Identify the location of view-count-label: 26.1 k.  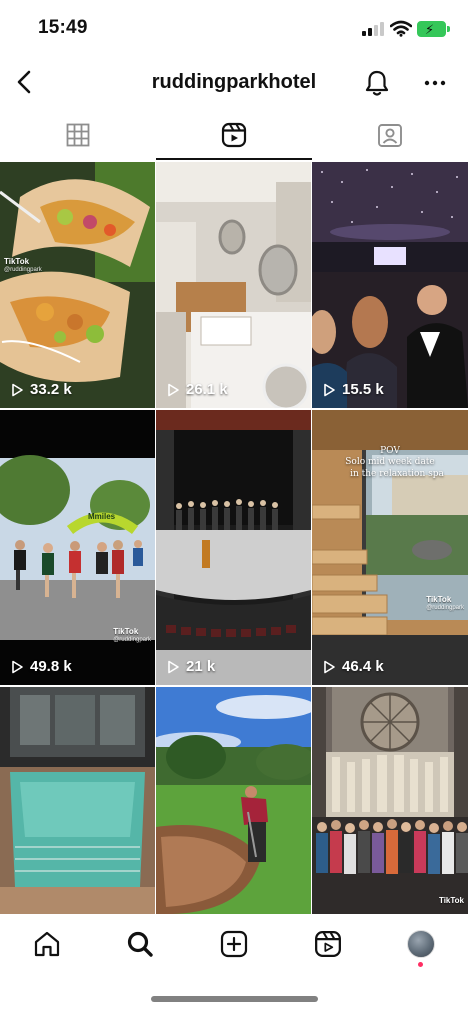
(207, 389).